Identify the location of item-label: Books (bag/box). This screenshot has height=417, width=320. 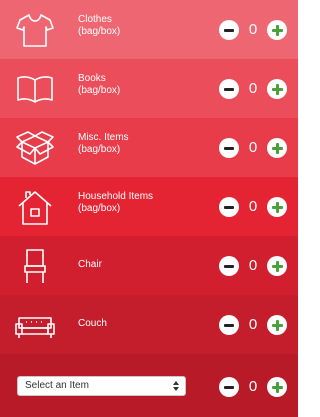
(99, 85).